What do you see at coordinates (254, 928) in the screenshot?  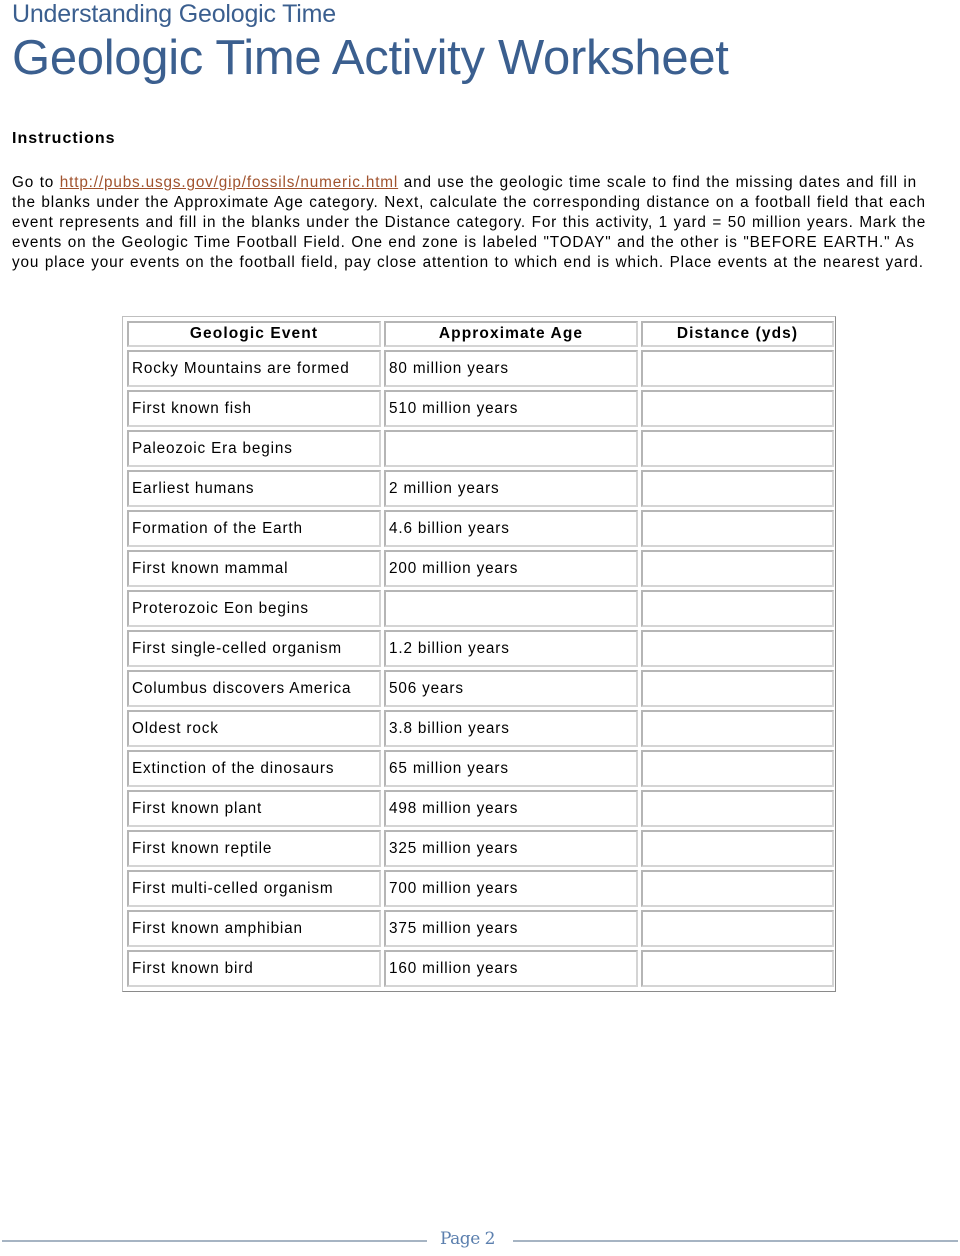 I see `event-cell: First known amphibian` at bounding box center [254, 928].